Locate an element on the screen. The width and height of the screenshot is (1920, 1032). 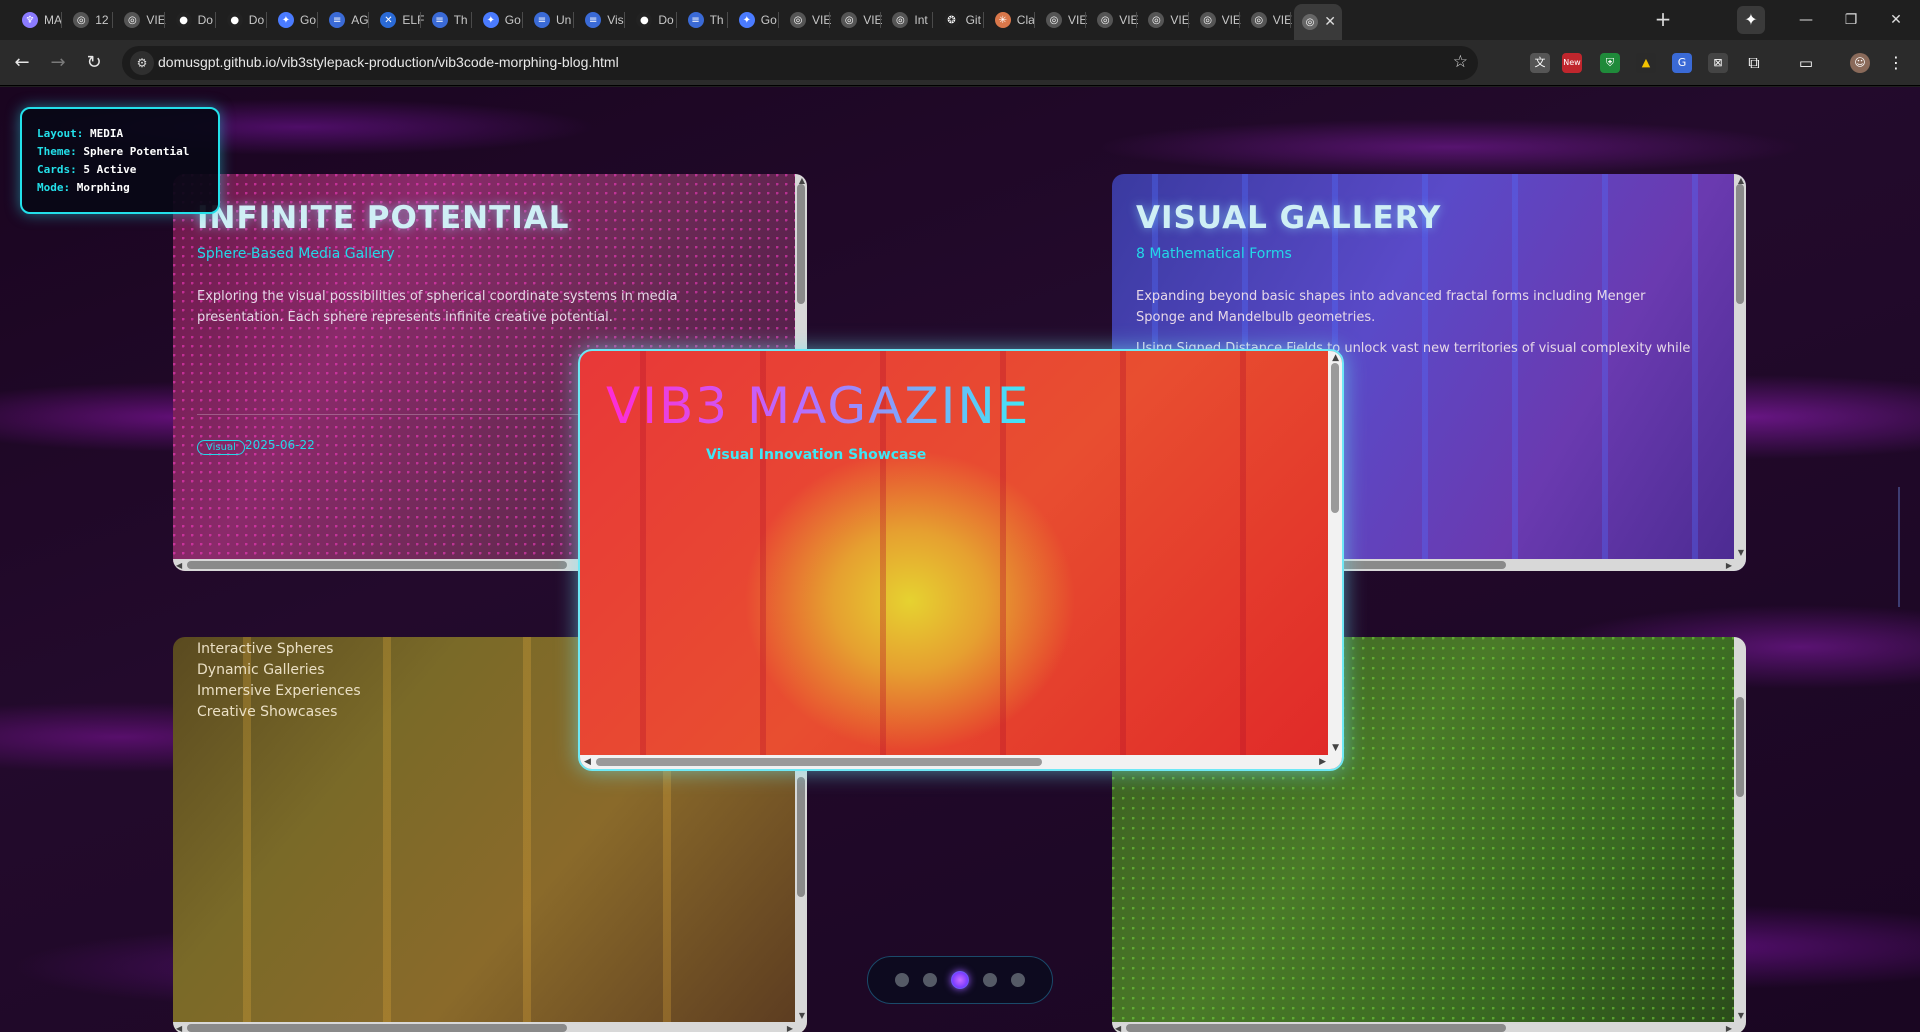
card-title: INFINITE POTENTIAL is located at coordinates (383, 218).